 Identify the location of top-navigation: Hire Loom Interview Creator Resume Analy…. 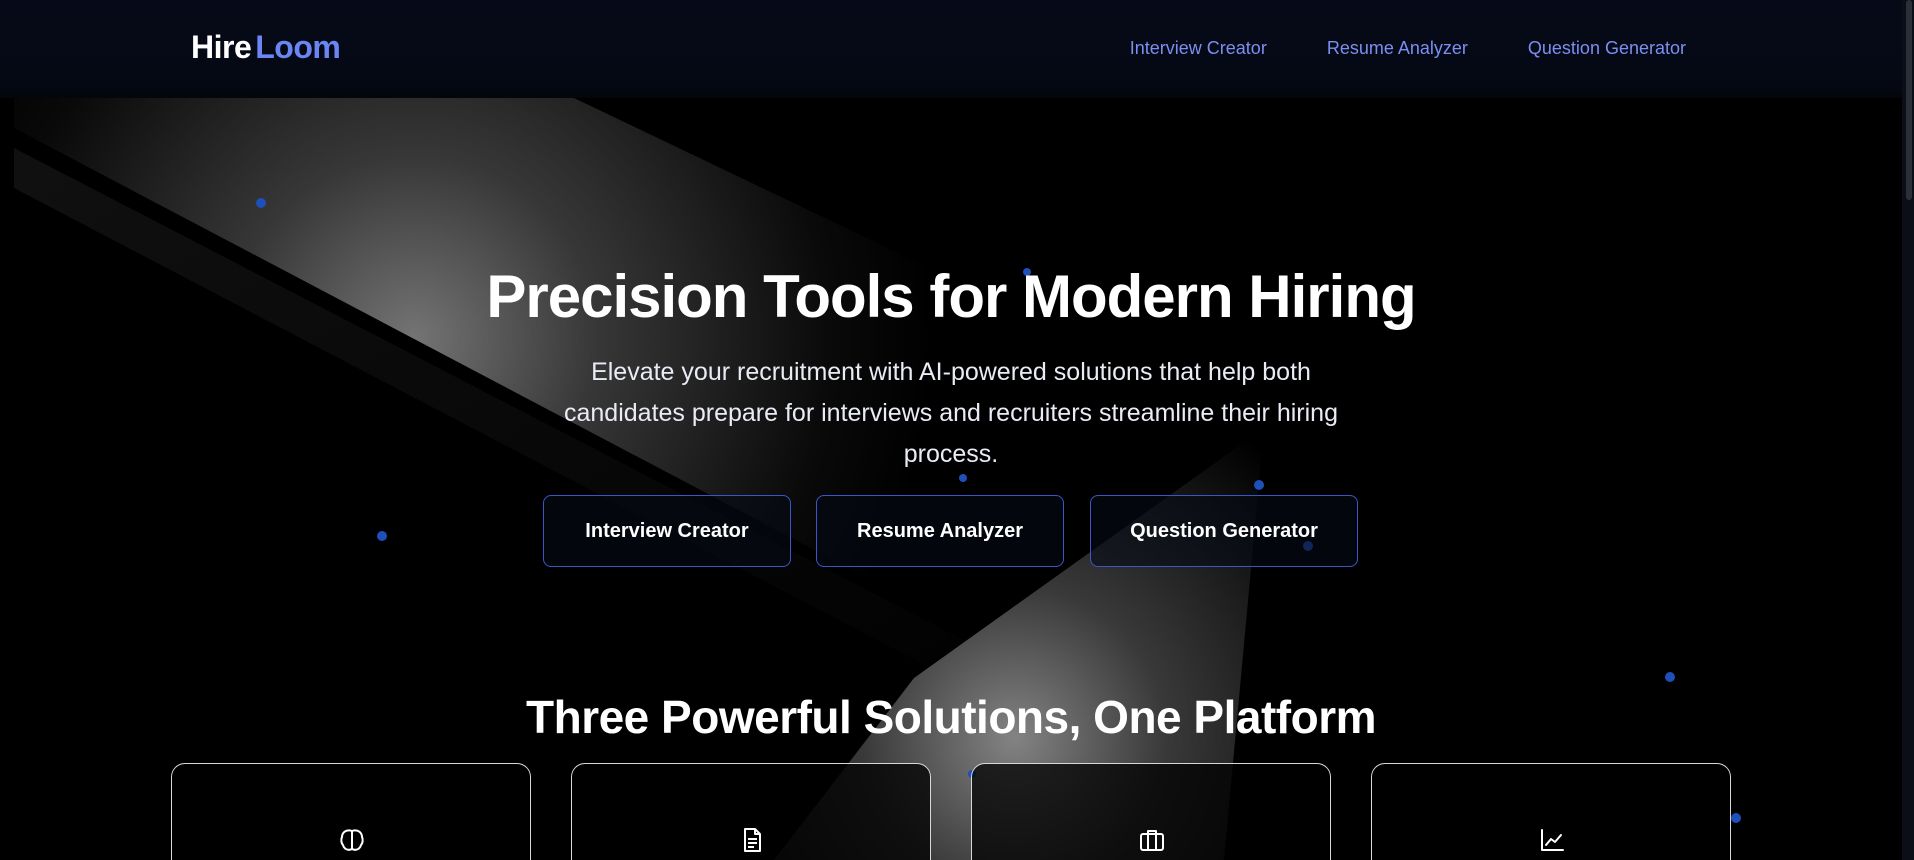
(957, 49).